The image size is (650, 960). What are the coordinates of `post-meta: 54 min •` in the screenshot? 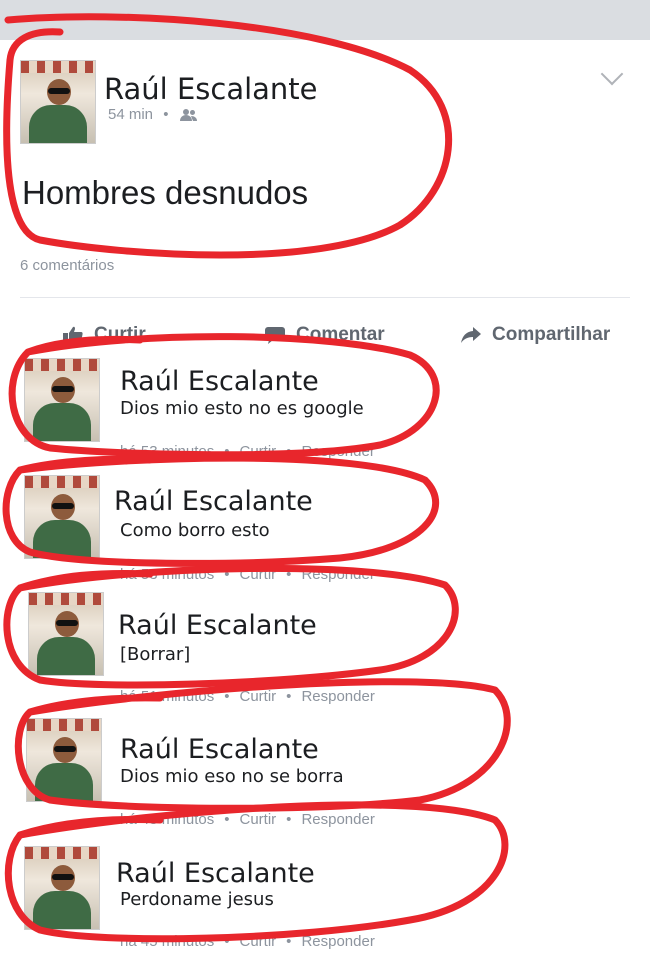 It's located at (153, 114).